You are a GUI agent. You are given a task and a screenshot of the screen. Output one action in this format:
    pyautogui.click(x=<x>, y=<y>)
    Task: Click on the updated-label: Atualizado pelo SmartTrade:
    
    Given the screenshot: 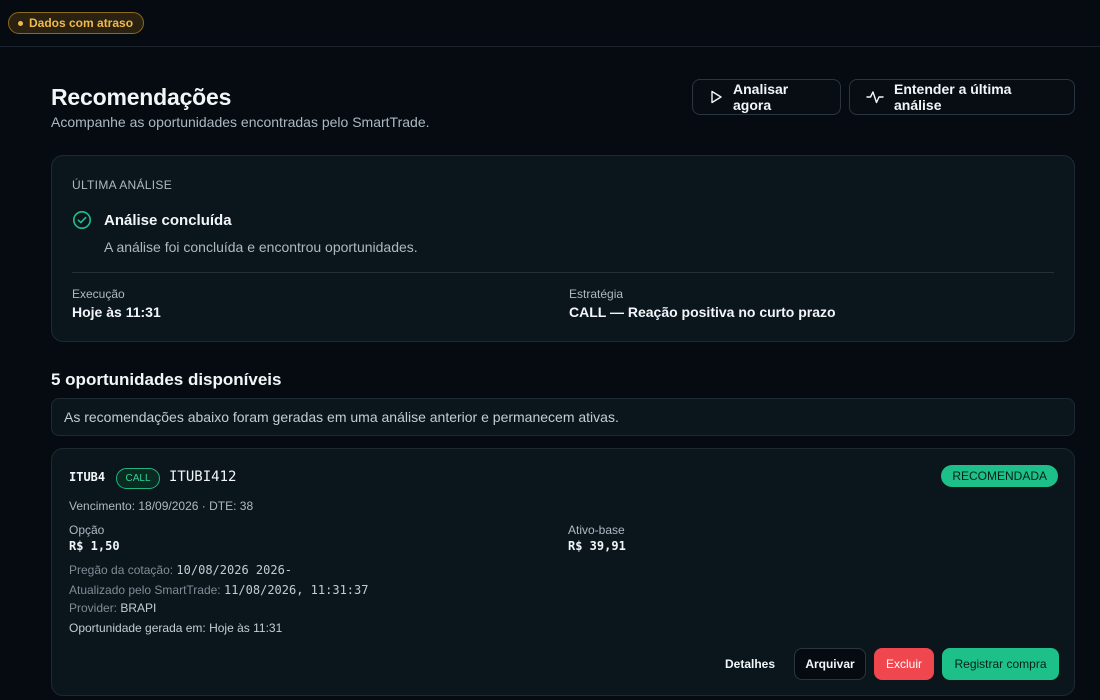 What is the action you would take?
    pyautogui.click(x=146, y=590)
    